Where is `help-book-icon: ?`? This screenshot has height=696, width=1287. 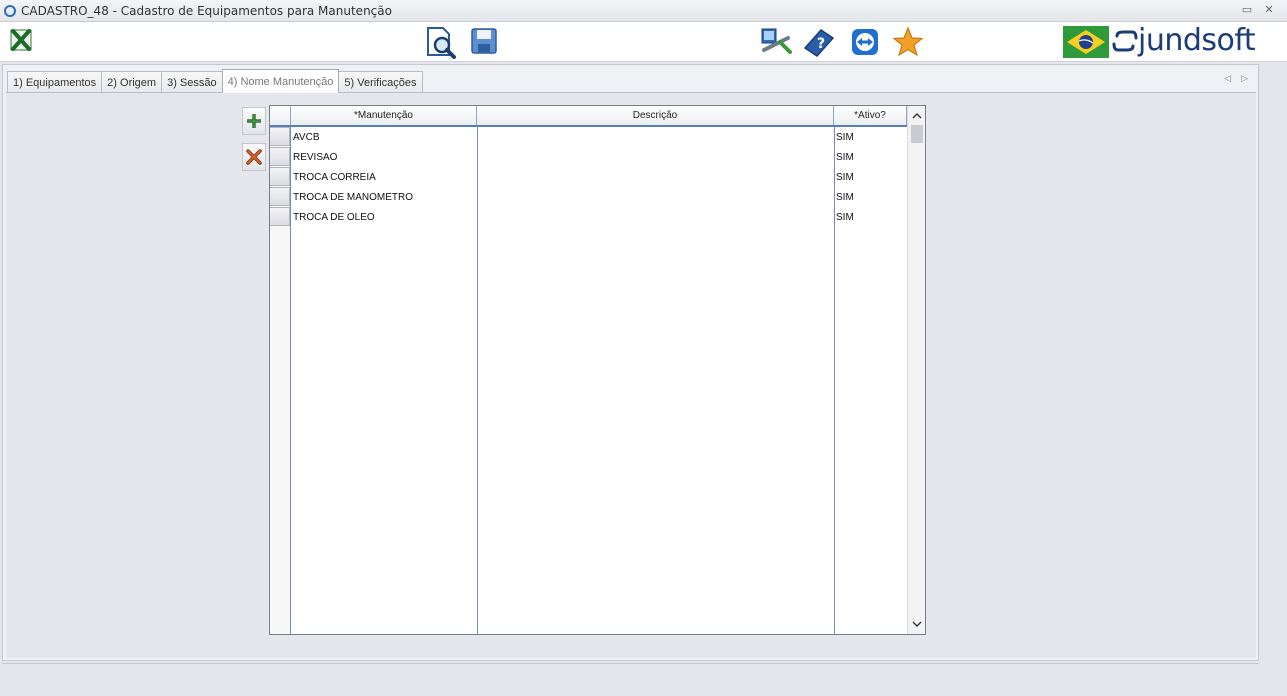 help-book-icon: ? is located at coordinates (819, 42).